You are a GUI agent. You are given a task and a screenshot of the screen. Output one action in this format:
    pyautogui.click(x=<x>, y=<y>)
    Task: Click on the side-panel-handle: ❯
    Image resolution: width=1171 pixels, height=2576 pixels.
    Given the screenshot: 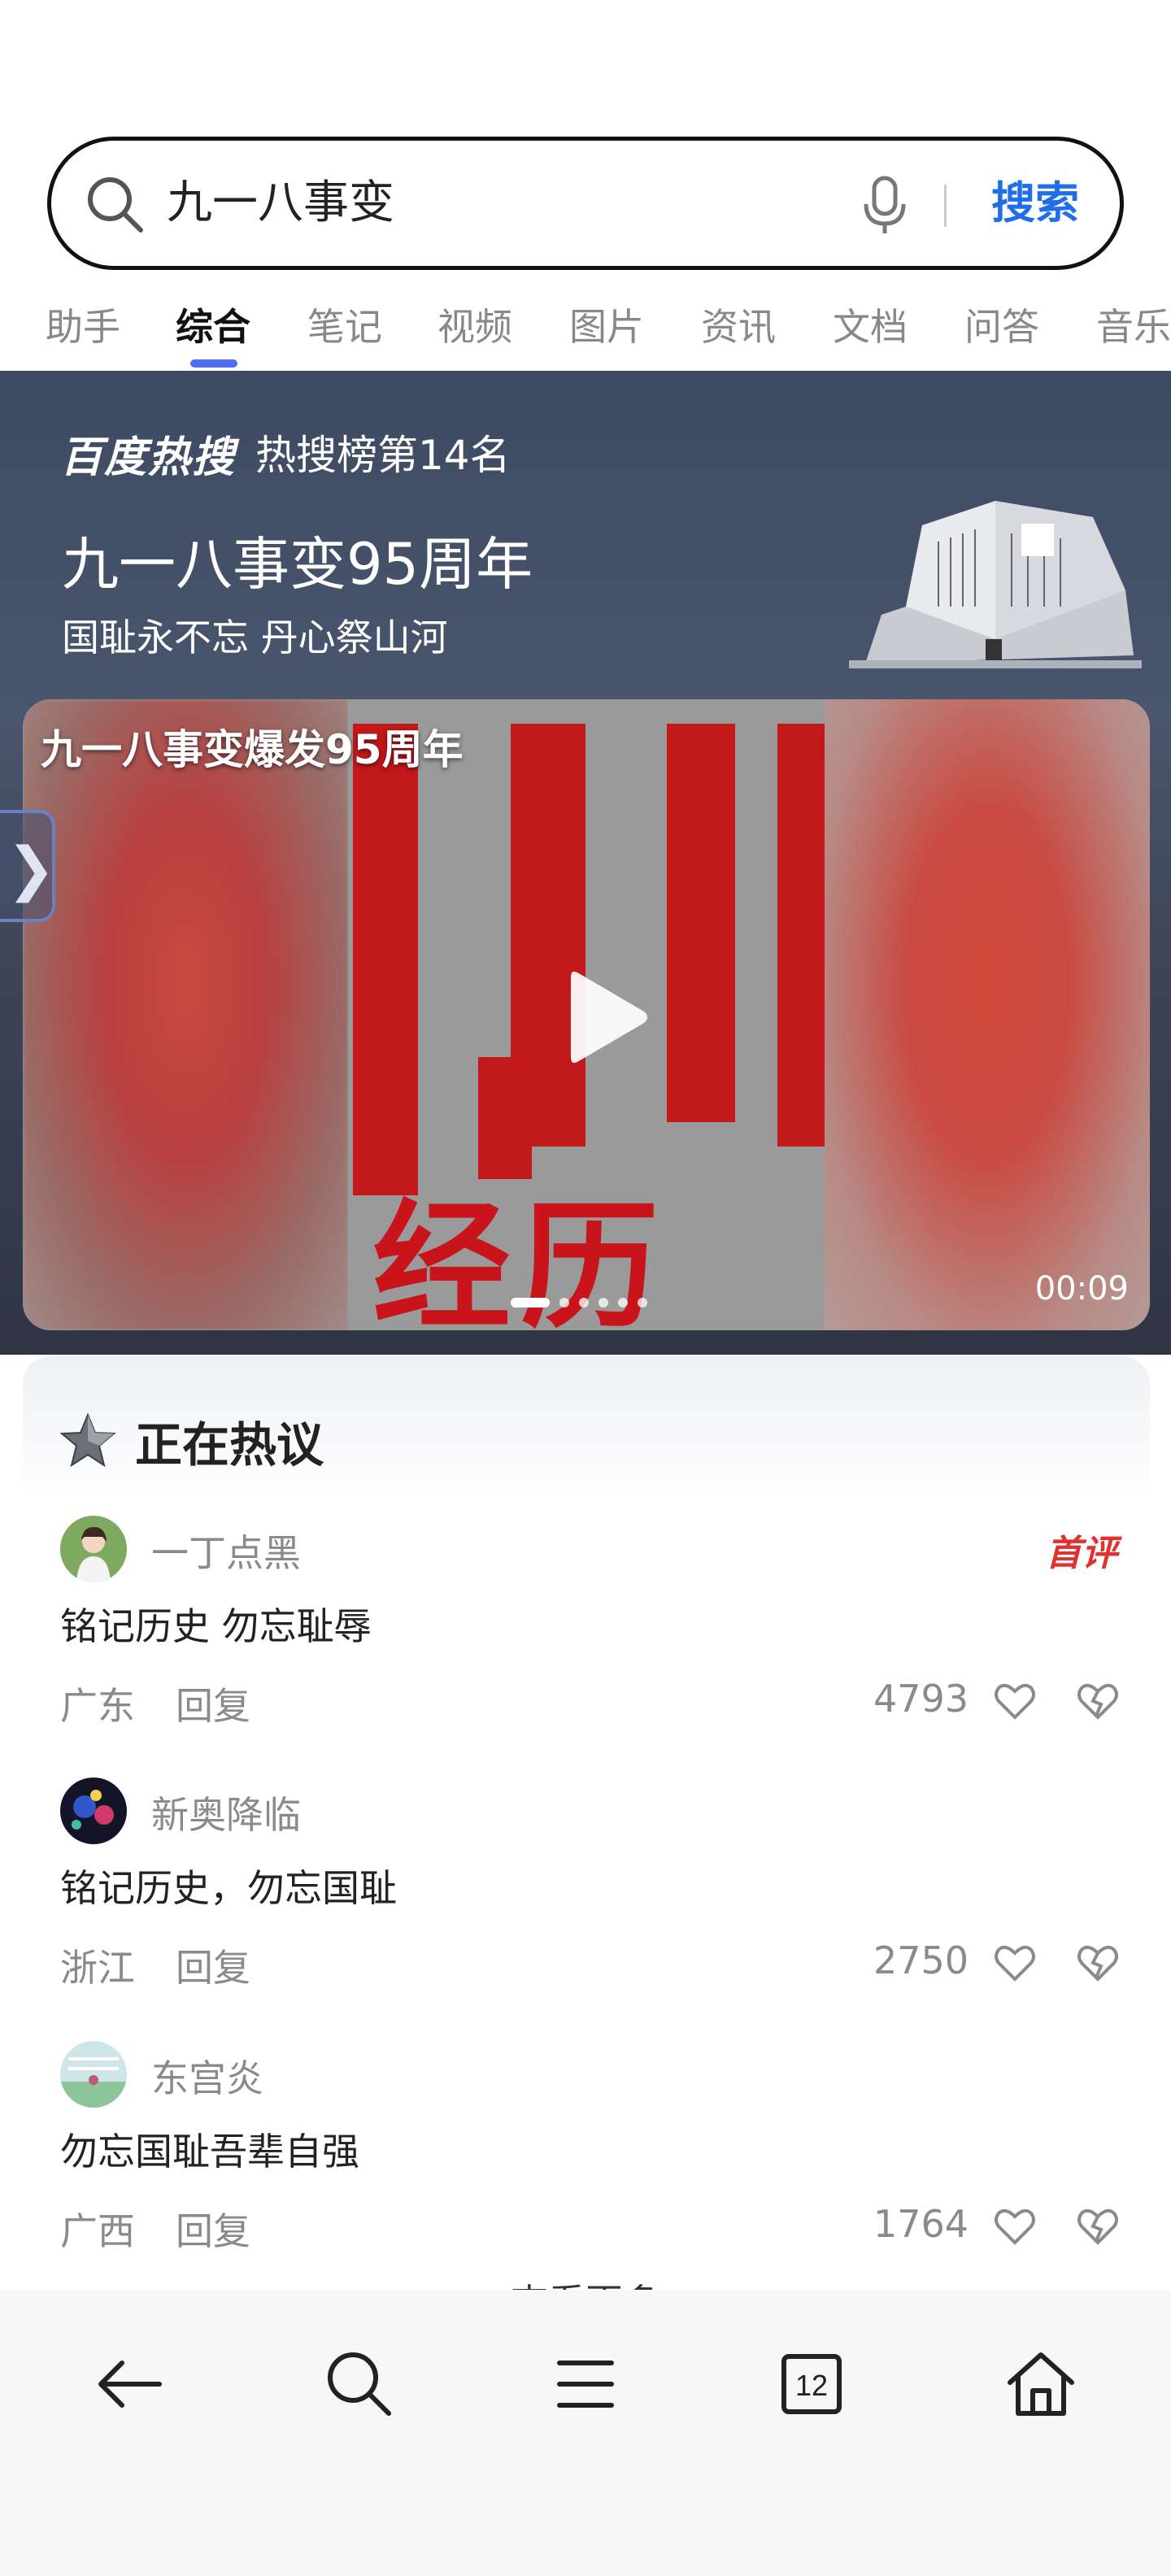 What is the action you would take?
    pyautogui.click(x=27, y=866)
    